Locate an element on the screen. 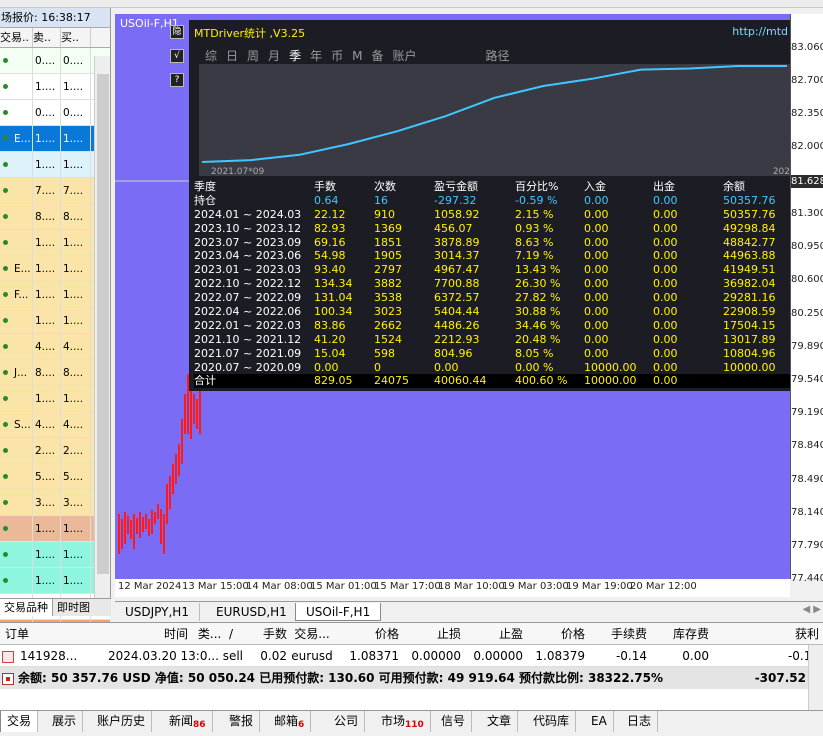 Image resolution: width=823 pixels, height=736 pixels. terminal-tab: EA is located at coordinates (599, 721).